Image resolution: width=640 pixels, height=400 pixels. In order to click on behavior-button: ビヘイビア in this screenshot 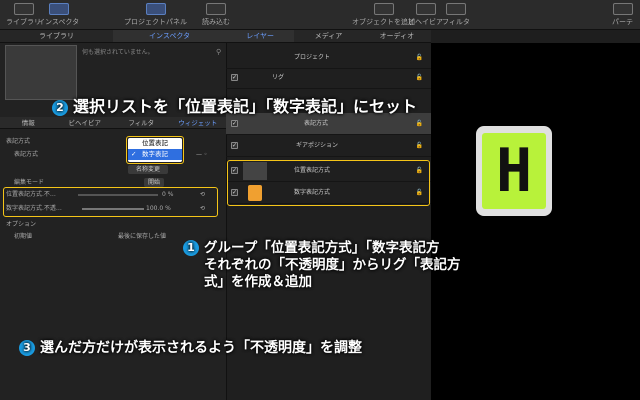, I will do `click(425, 15)`.